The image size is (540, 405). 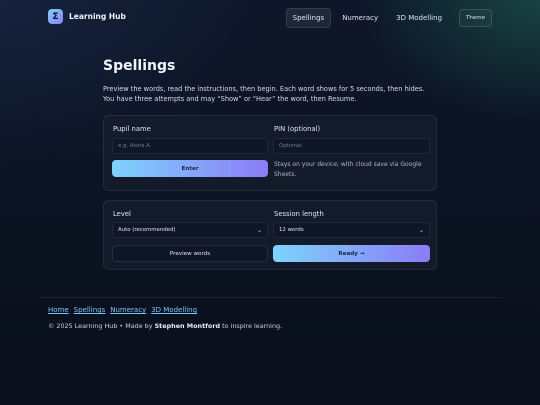 I want to click on level-selected-value: Auto (recommended), so click(x=147, y=230).